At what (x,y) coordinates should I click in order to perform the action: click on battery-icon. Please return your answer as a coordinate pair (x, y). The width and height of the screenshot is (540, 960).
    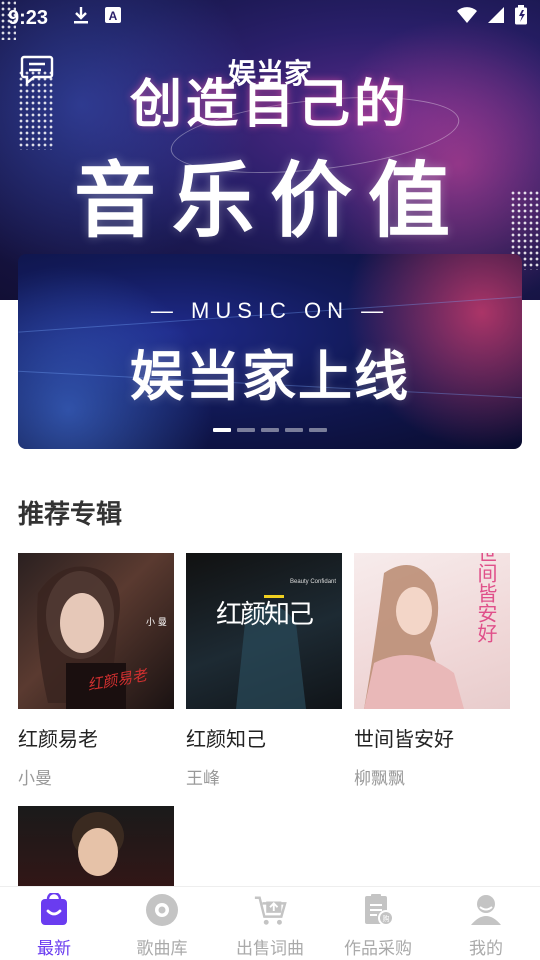
    Looking at the image, I should click on (521, 18).